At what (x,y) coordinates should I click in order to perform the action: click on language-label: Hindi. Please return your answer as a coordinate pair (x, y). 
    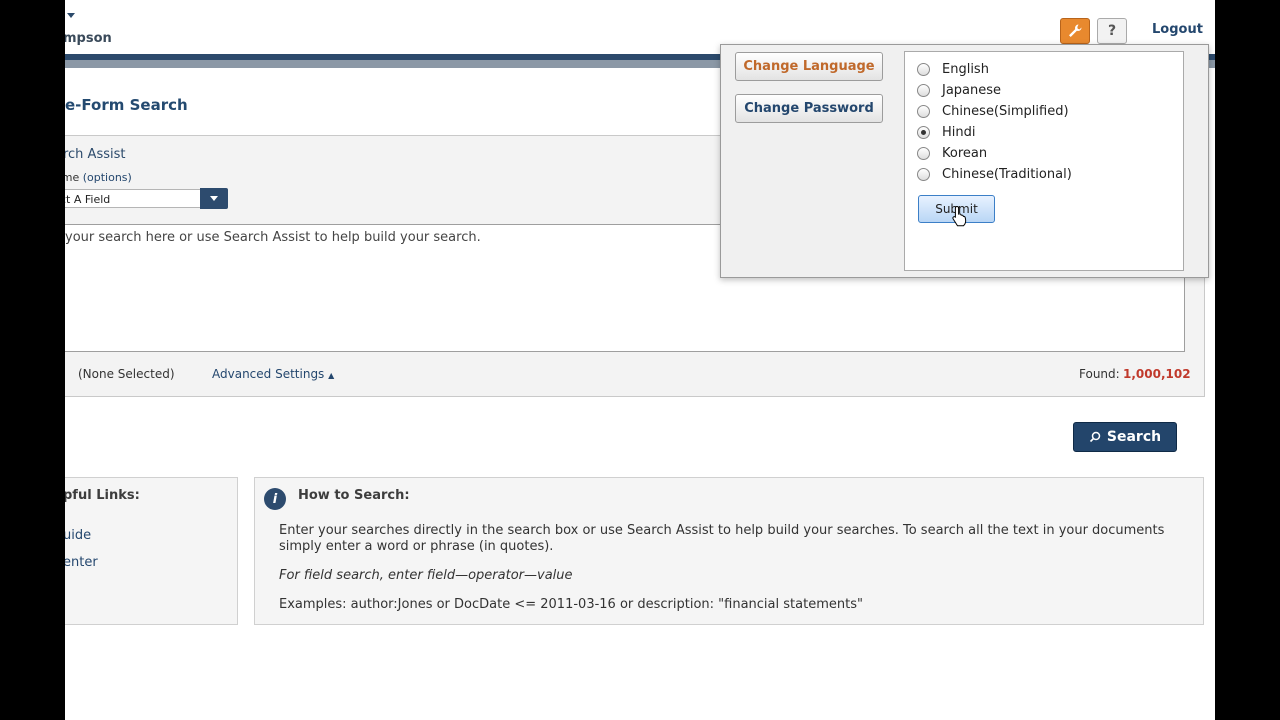
    Looking at the image, I should click on (959, 132).